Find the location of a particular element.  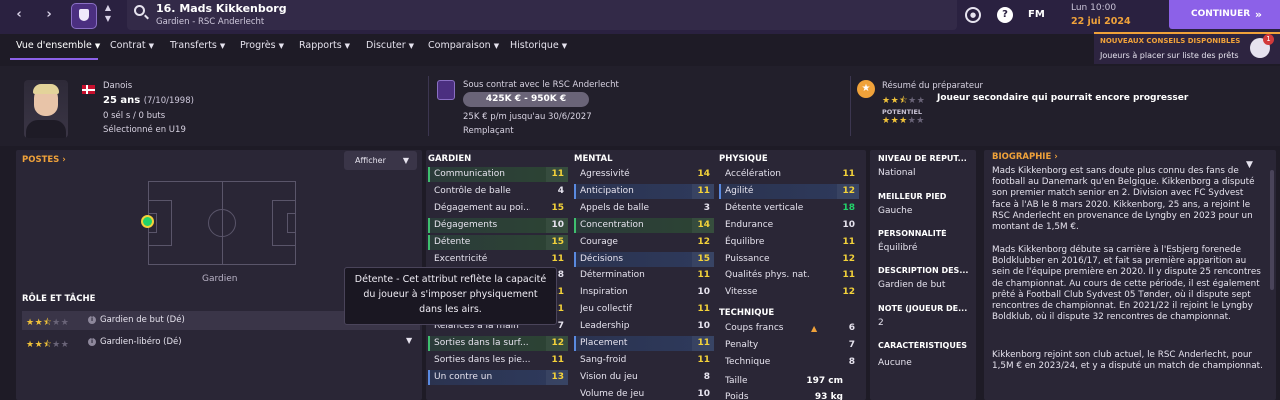

attribute-row: Détermination 11 is located at coordinates (644, 275).